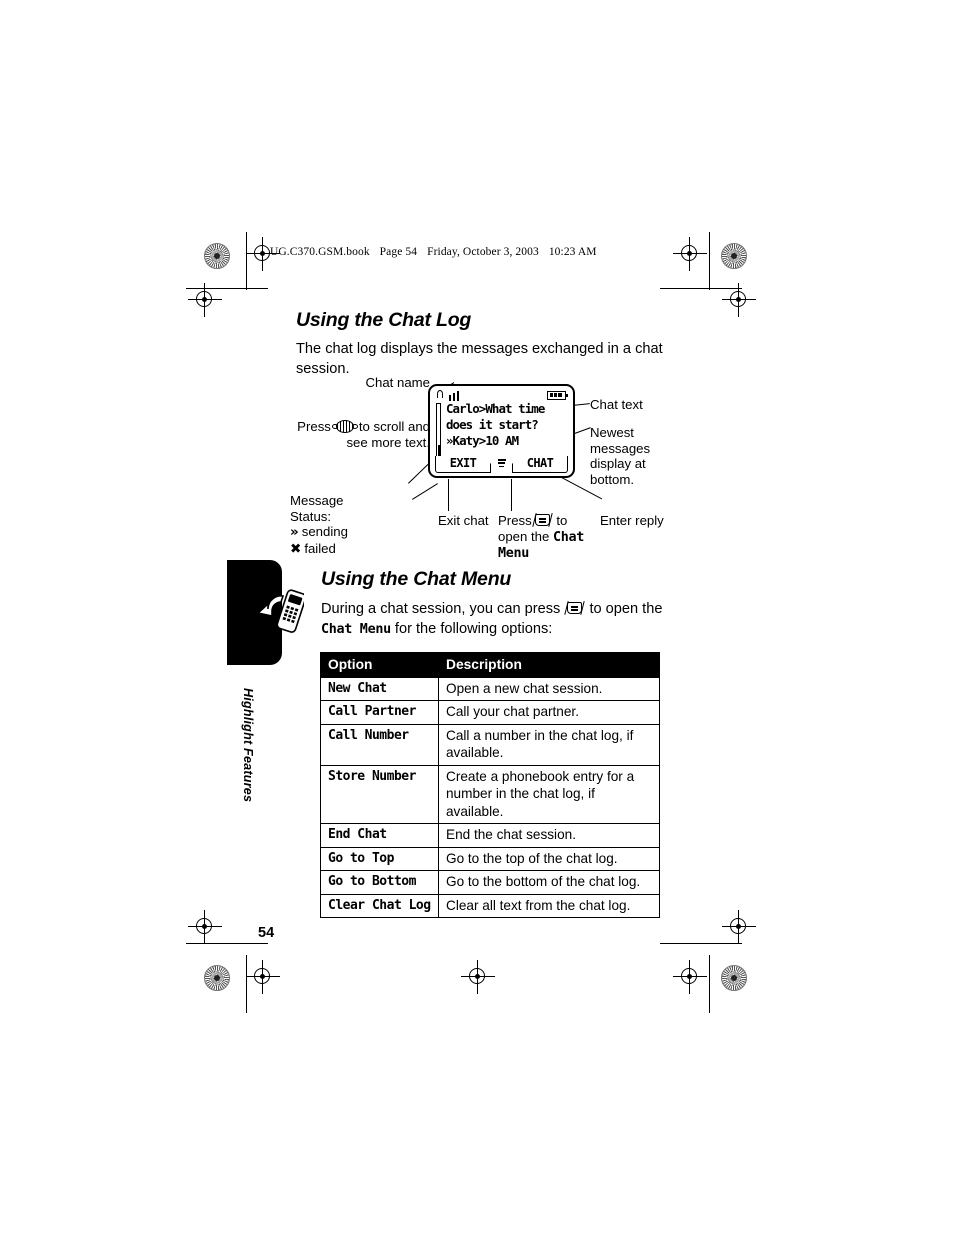 The width and height of the screenshot is (954, 1235). What do you see at coordinates (542, 520) in the screenshot?
I see `menu-key-icon` at bounding box center [542, 520].